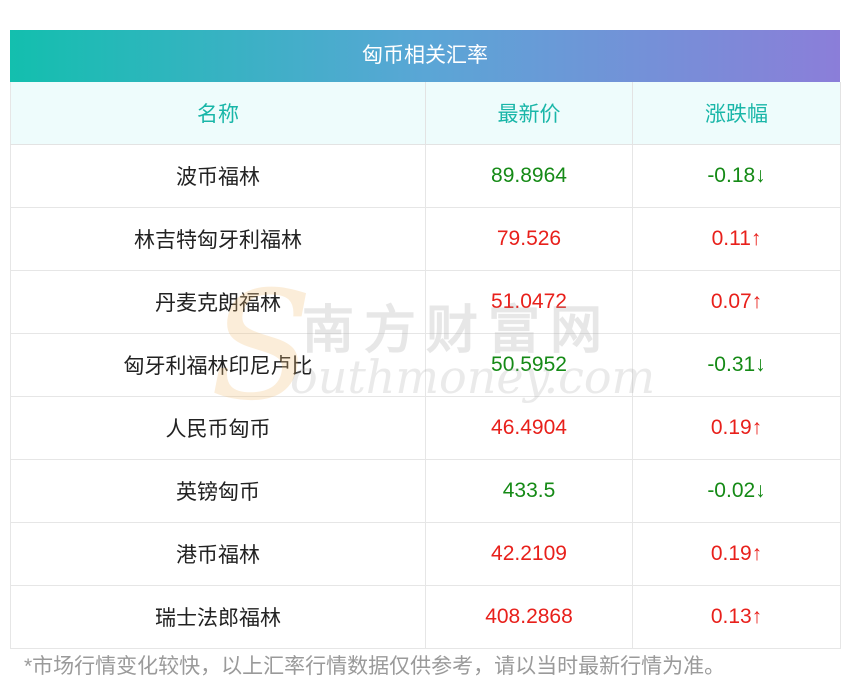 The image size is (850, 697). Describe the element at coordinates (529, 113) in the screenshot. I see `header-price: 最新价` at that location.